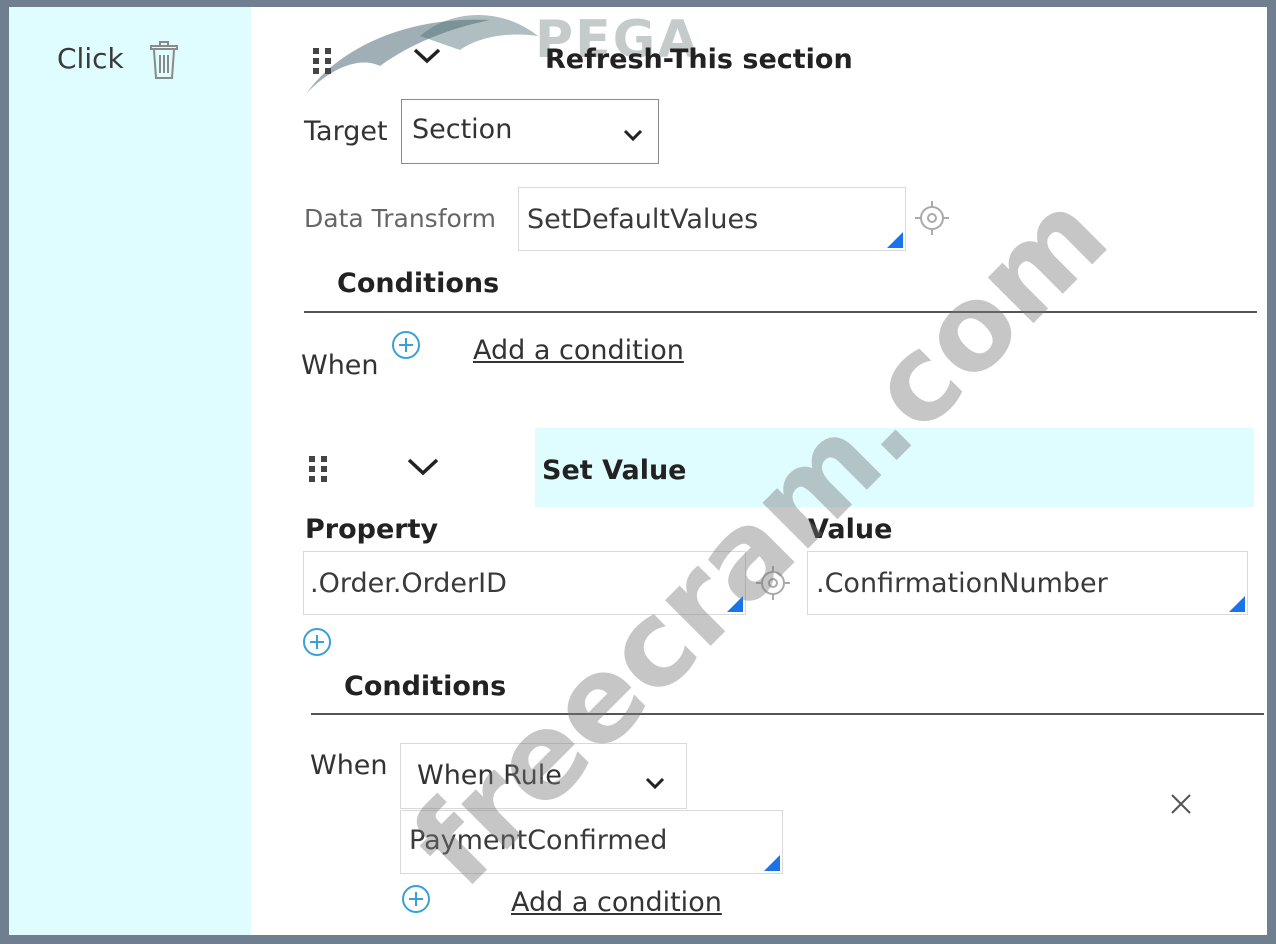  I want to click on when-rule-field: PaymentConfirmed, so click(591, 842).